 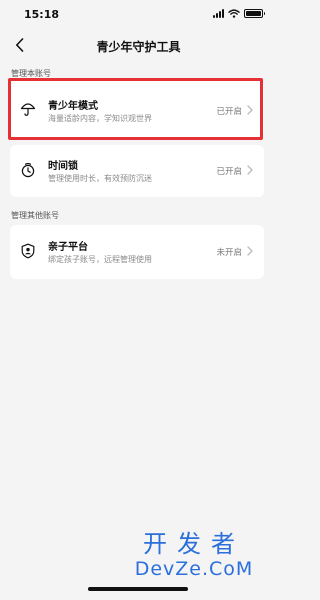 What do you see at coordinates (229, 253) in the screenshot?
I see `status-text: 未开启` at bounding box center [229, 253].